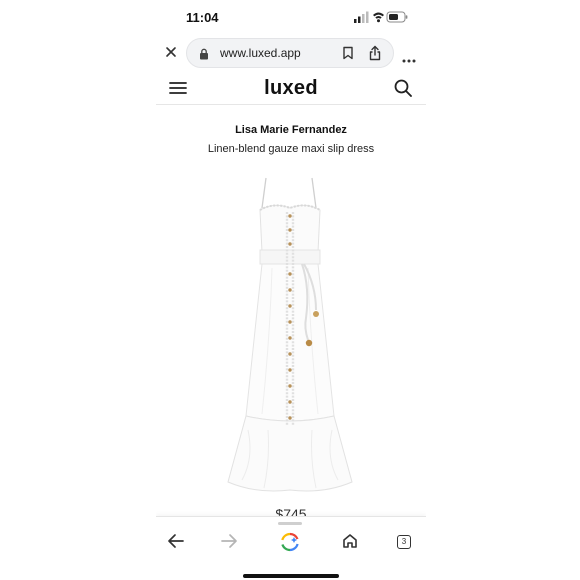 This screenshot has width=580, height=580. I want to click on browser-address-row: www.luxed.app, so click(291, 53).